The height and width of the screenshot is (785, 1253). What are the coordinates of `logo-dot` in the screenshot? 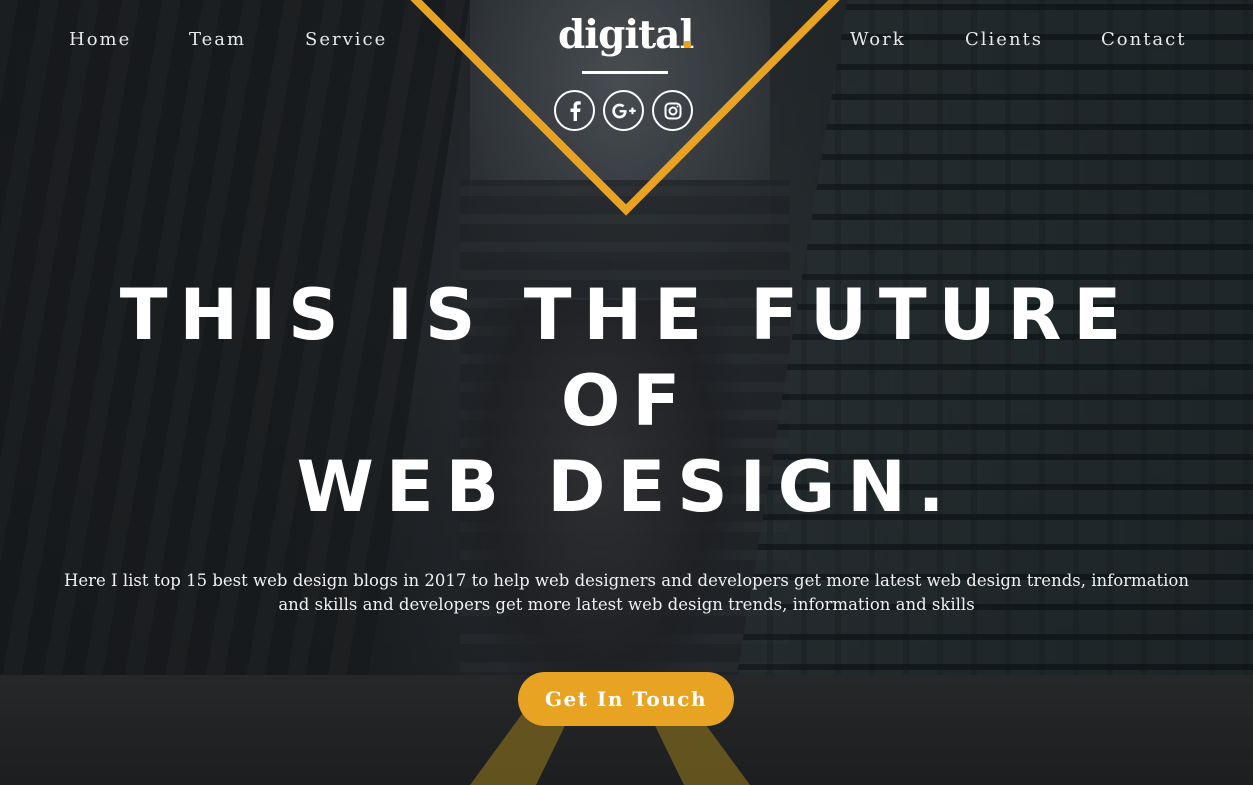 It's located at (687, 44).